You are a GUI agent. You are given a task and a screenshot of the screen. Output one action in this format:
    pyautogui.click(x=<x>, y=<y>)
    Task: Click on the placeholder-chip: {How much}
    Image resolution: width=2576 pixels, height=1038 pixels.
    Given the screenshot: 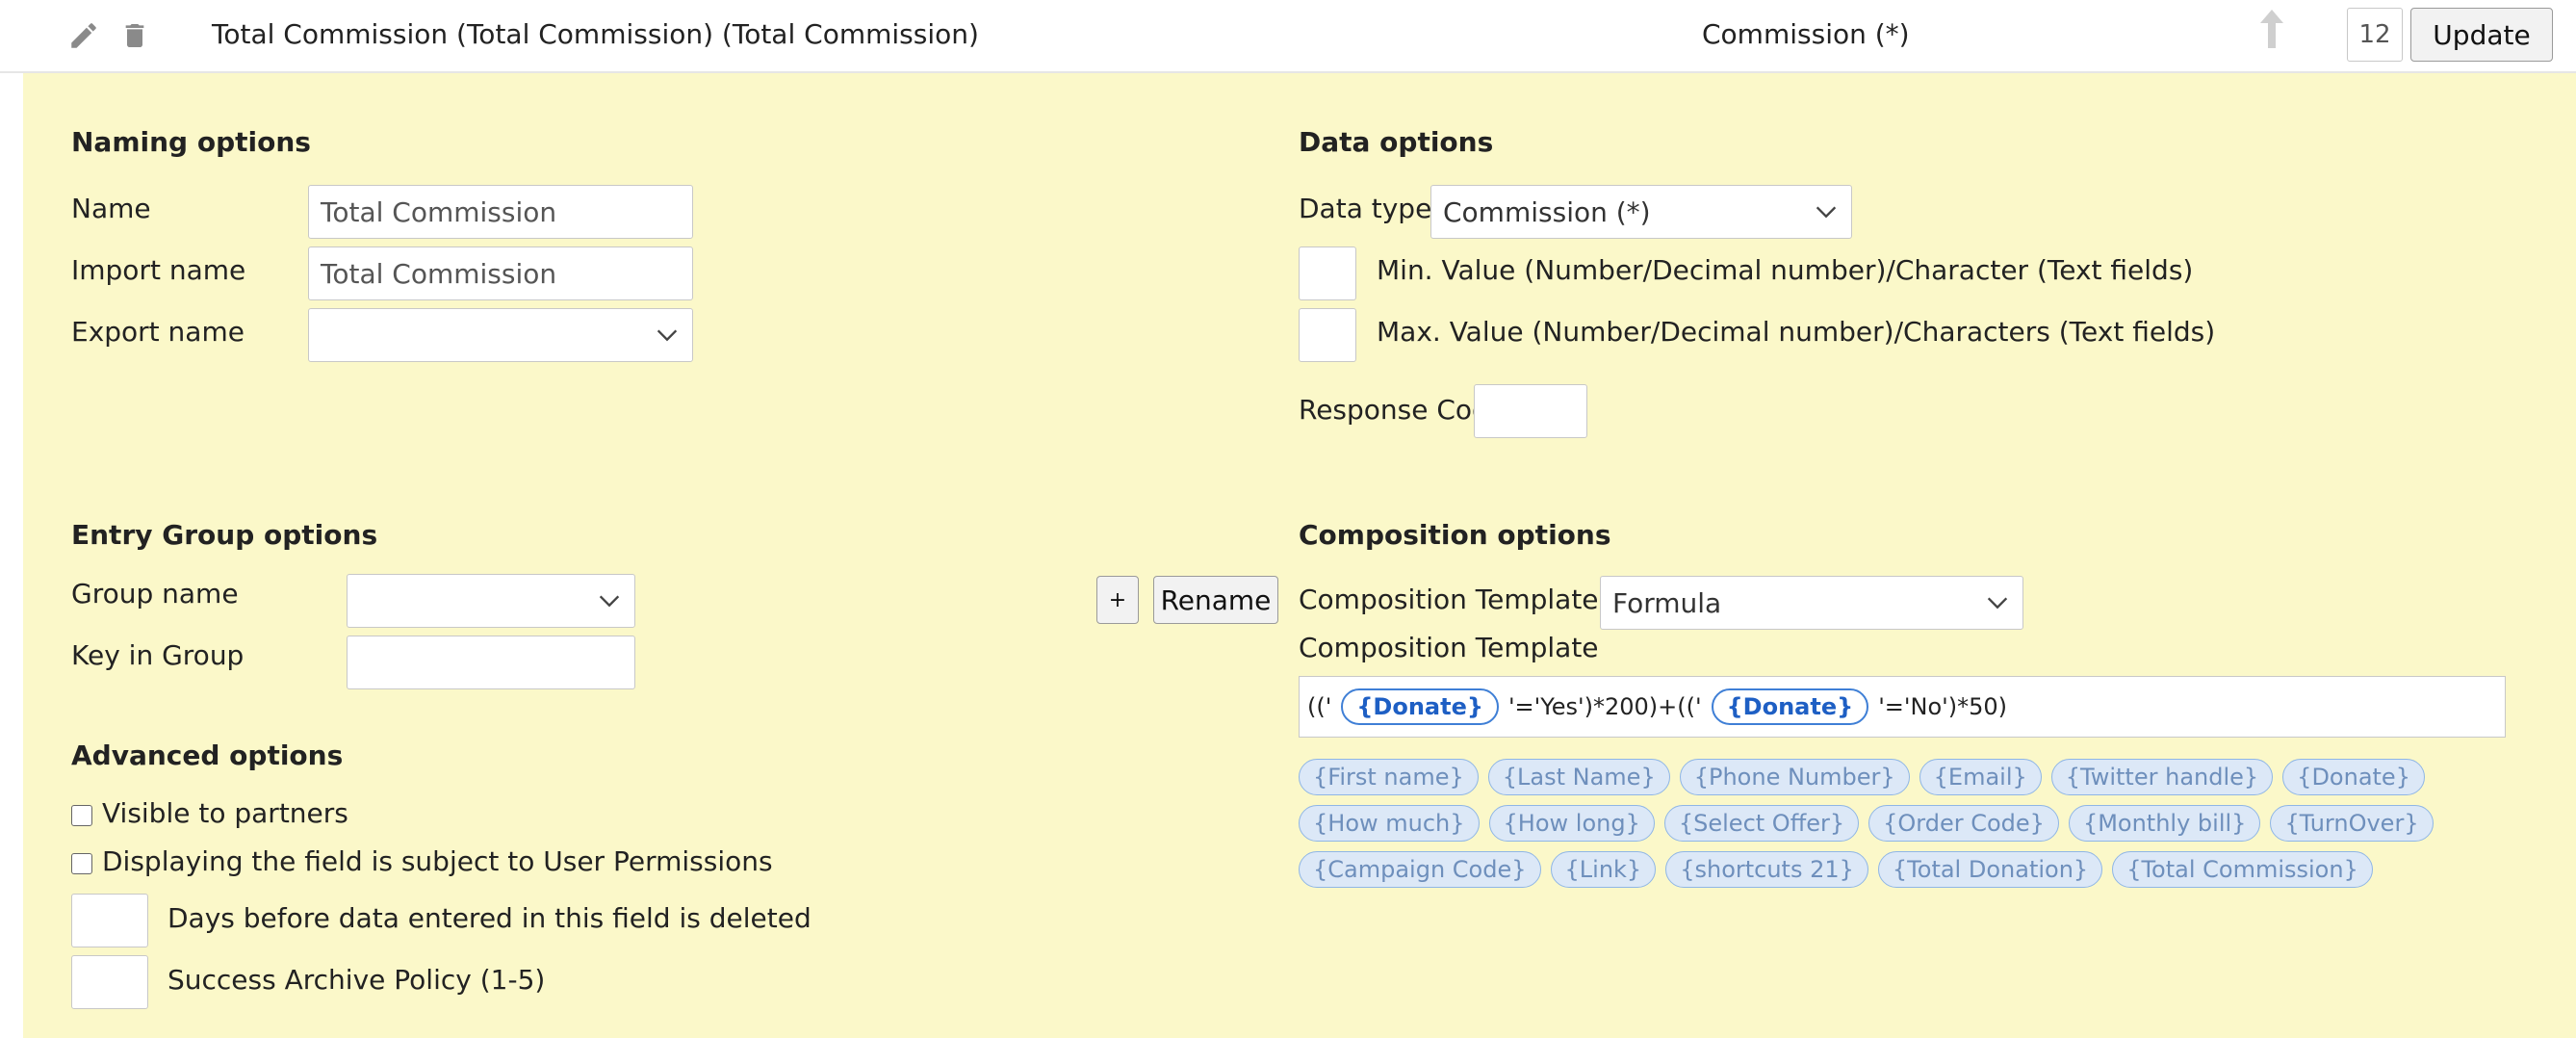 What is the action you would take?
    pyautogui.click(x=1390, y=823)
    